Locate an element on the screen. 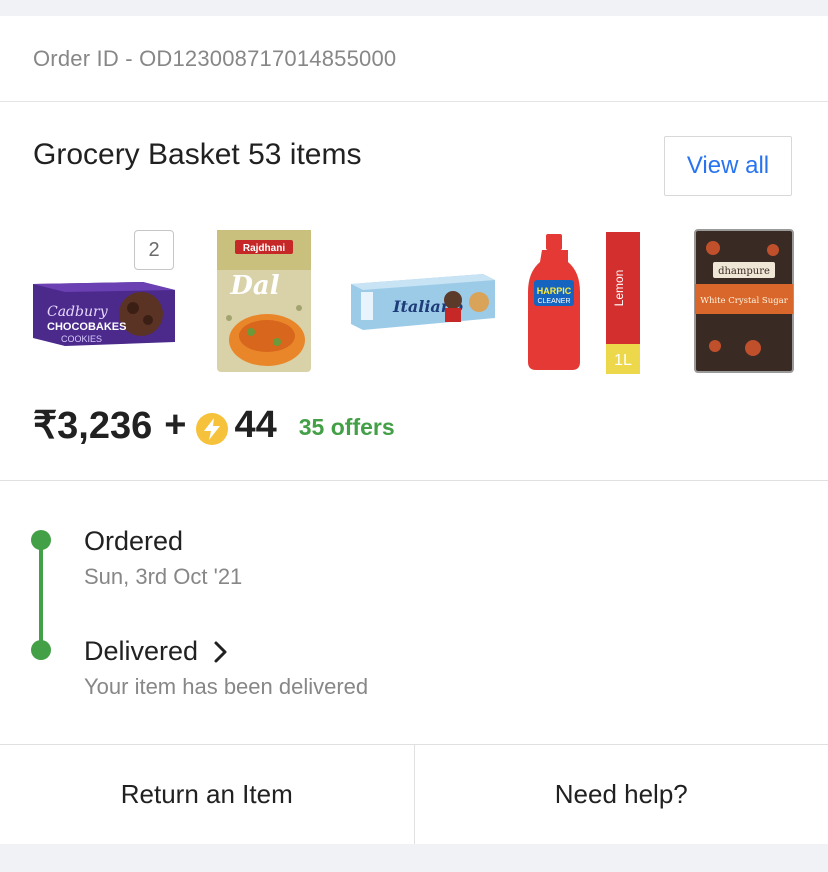 The height and width of the screenshot is (872, 828). step-ordered-label: Ordered is located at coordinates (133, 541).